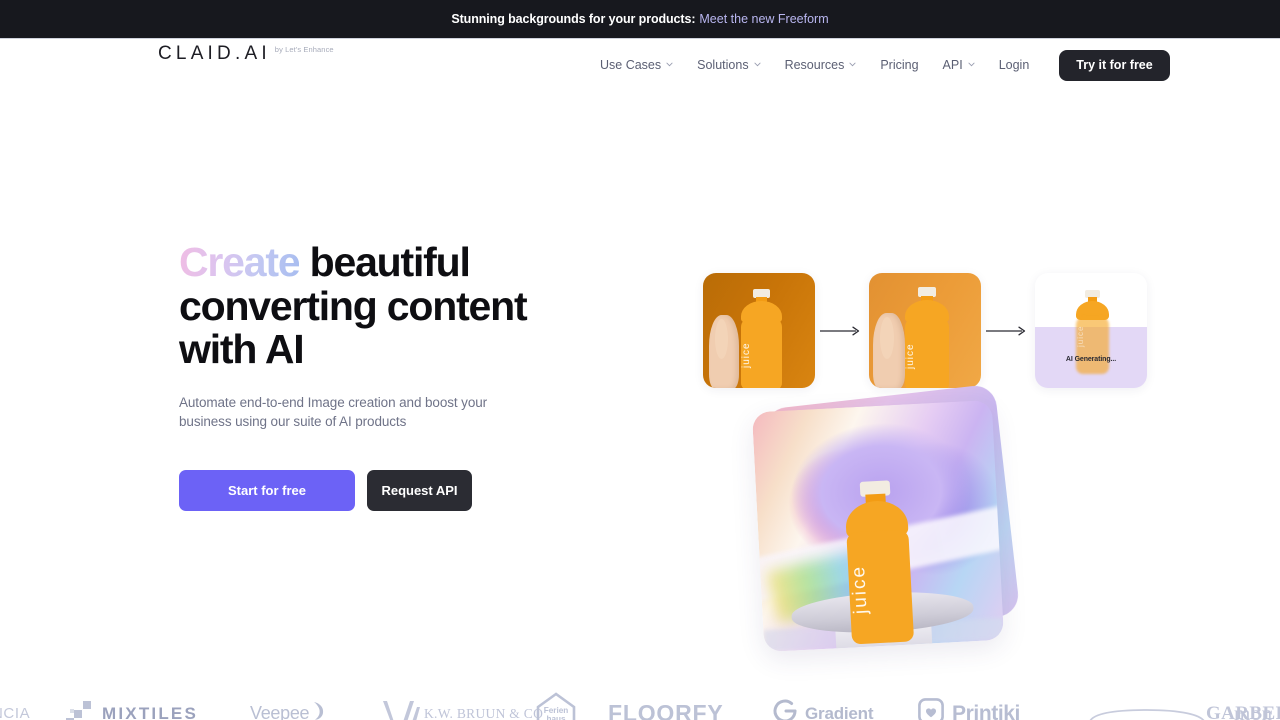 This screenshot has height=720, width=1280. What do you see at coordinates (267, 490) in the screenshot?
I see `start-for-free-button: Start for free` at bounding box center [267, 490].